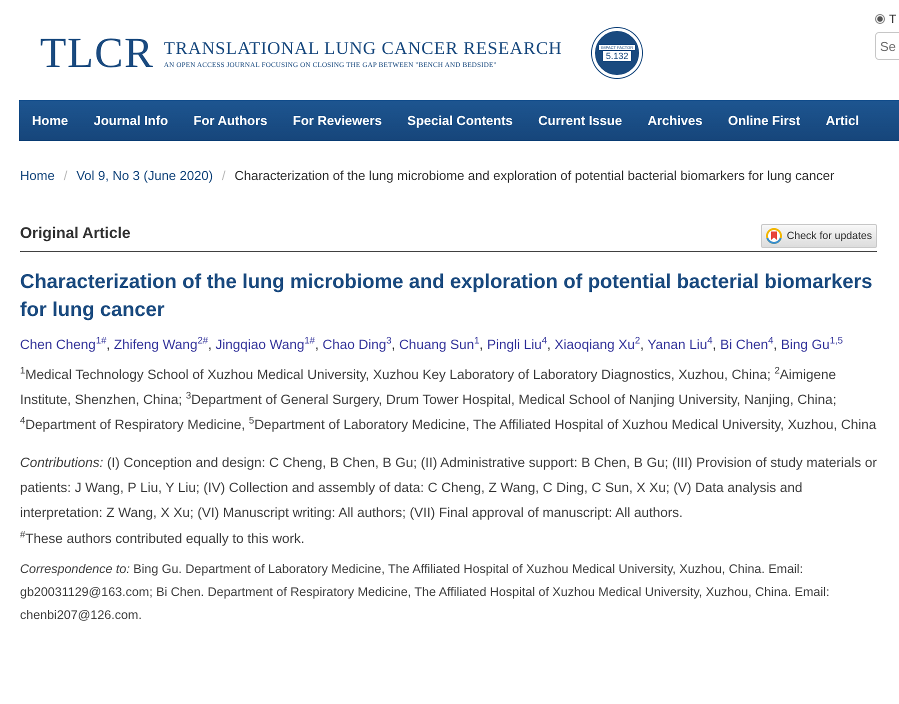 The width and height of the screenshot is (899, 704). Describe the element at coordinates (50, 120) in the screenshot. I see `nav-item: Home` at that location.